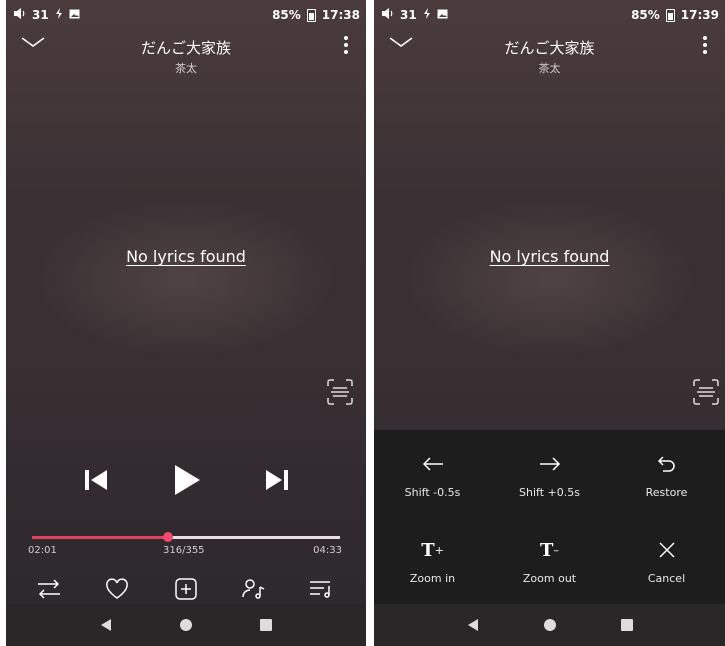 This screenshot has height=646, width=725. Describe the element at coordinates (277, 480) in the screenshot. I see `next-icon` at that location.